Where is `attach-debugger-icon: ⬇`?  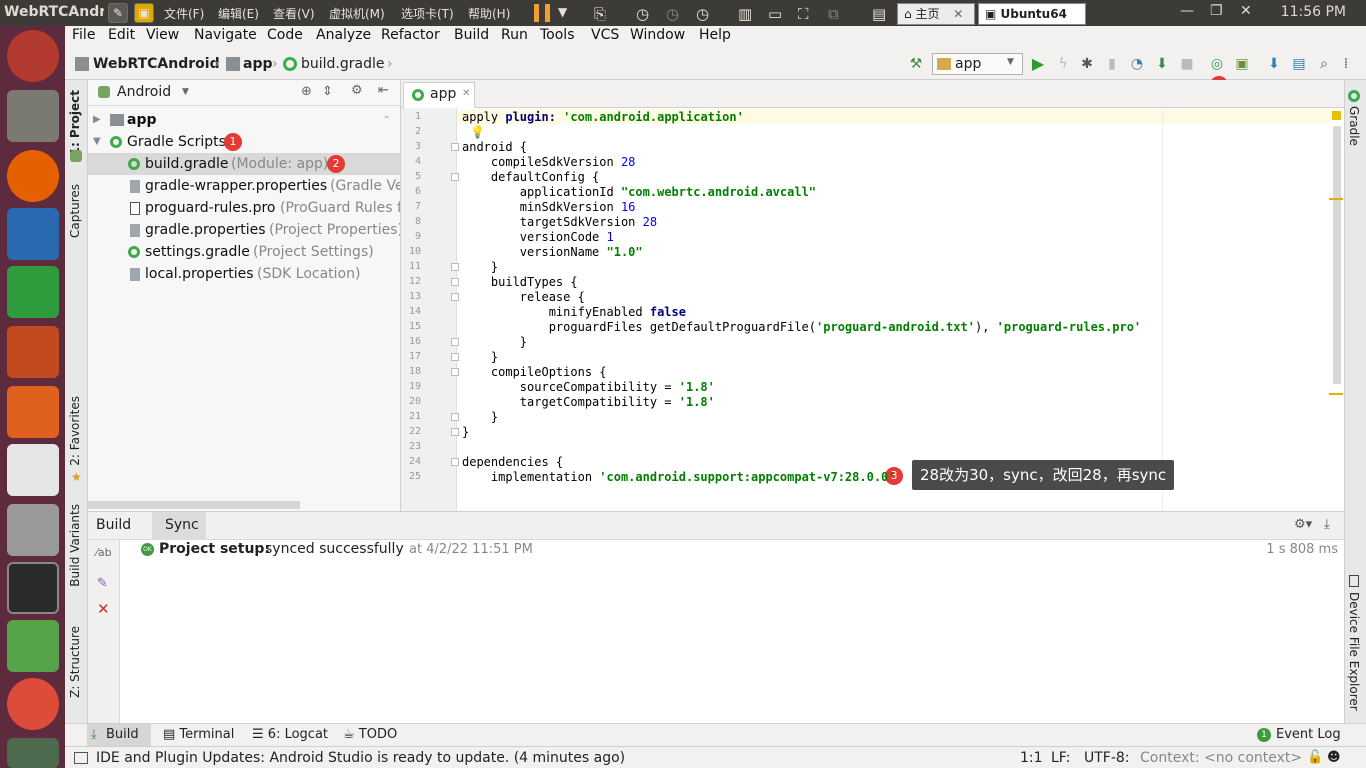 attach-debugger-icon: ⬇ is located at coordinates (1162, 64).